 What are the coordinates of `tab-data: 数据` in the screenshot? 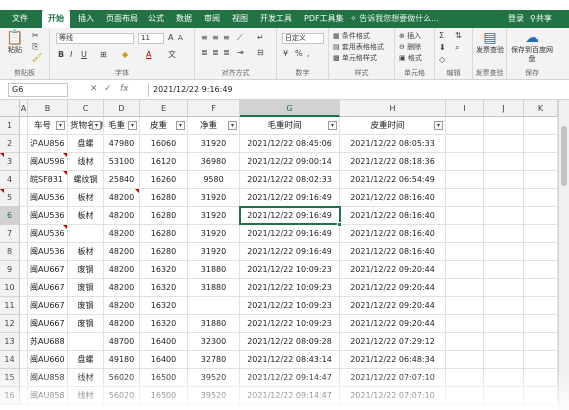 It's located at (184, 18).